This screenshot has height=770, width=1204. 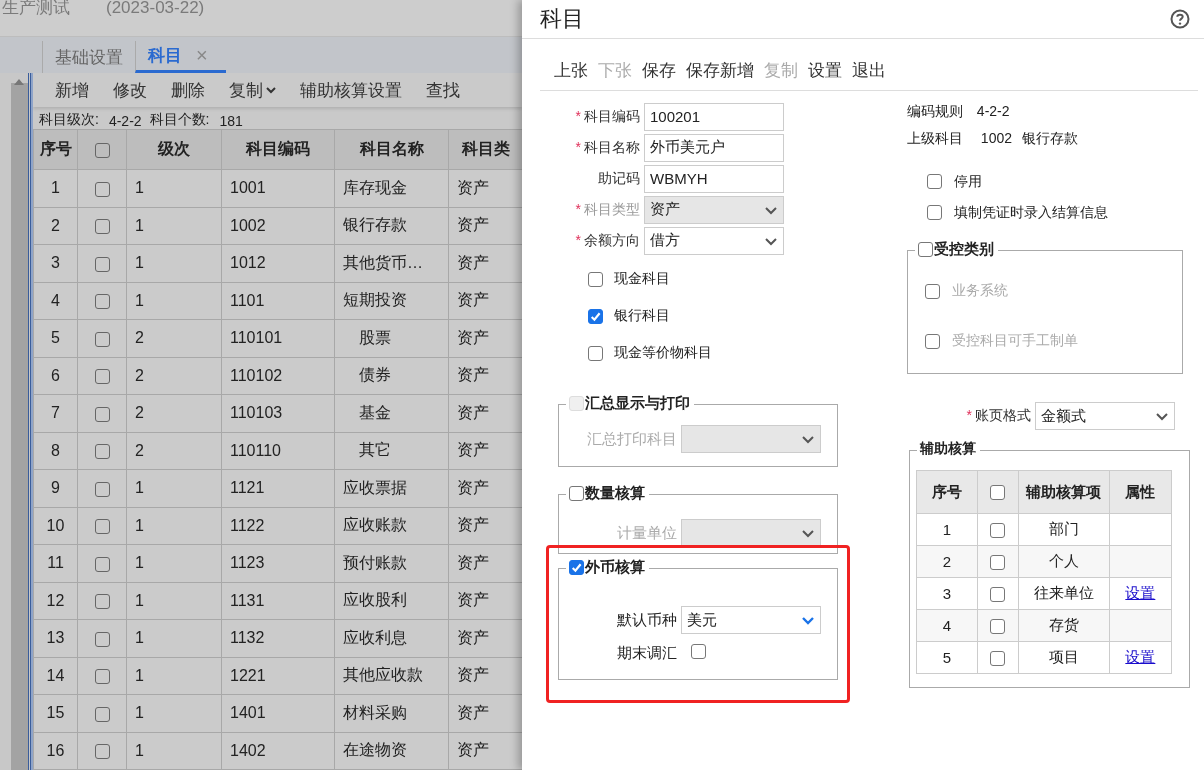 I want to click on checkbox-label: 现金等价物科目, so click(x=663, y=353).